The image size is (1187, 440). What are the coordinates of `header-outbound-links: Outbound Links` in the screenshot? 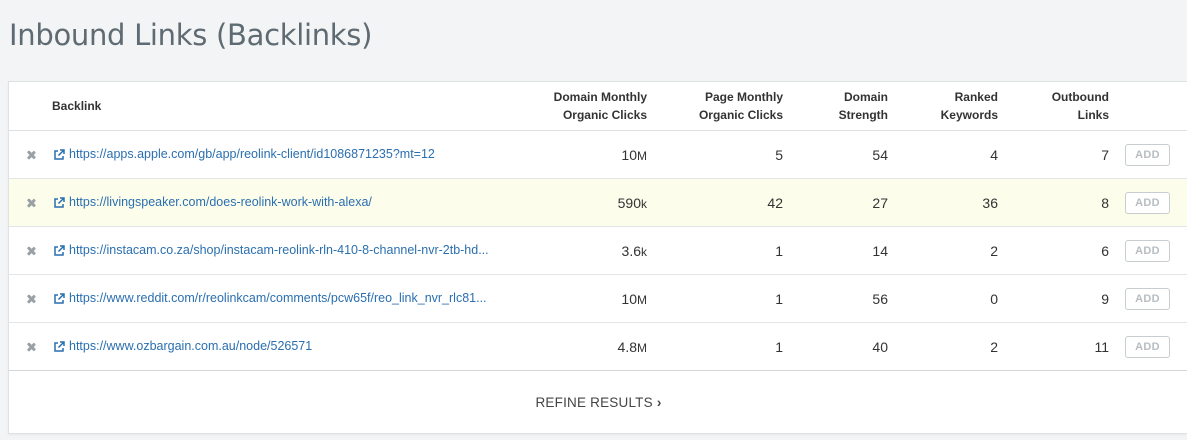 It's located at (1064, 106).